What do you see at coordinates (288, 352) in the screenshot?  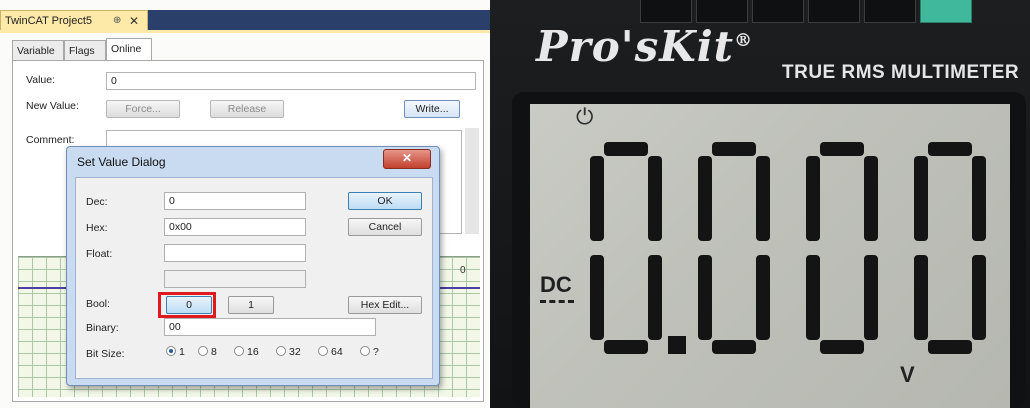 I see `bitsize-radio-32: 32` at bounding box center [288, 352].